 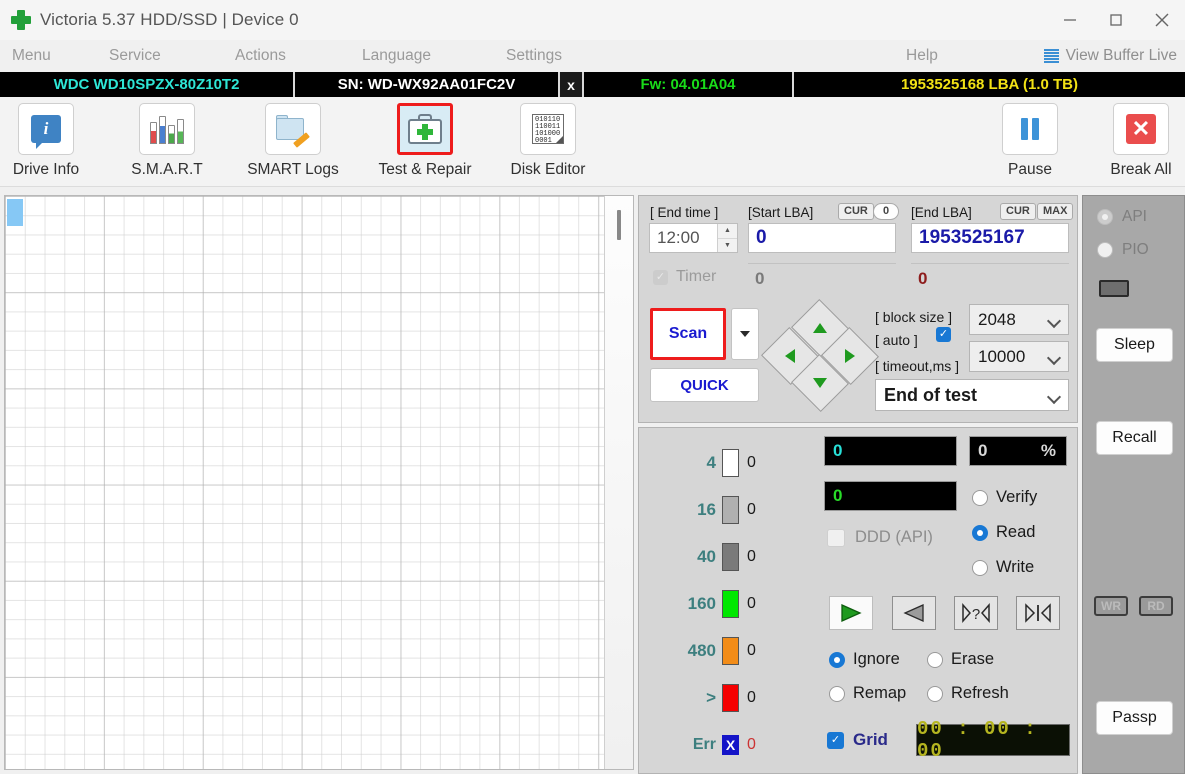 I want to click on play-forward-icon, so click(x=851, y=613).